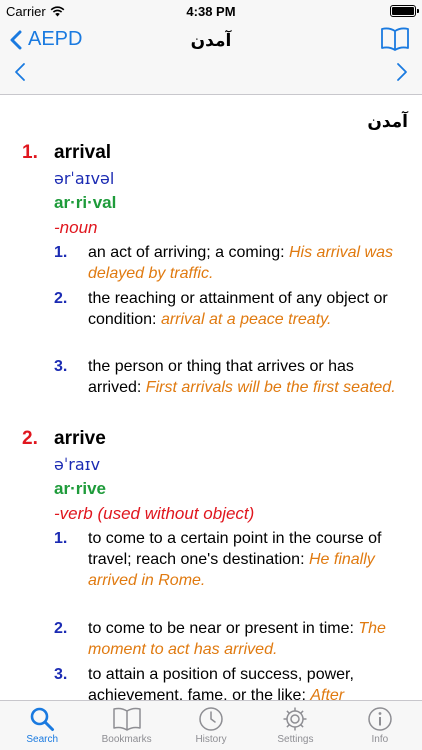 The height and width of the screenshot is (750, 422). What do you see at coordinates (327, 693) in the screenshot?
I see `sense-example: After` at bounding box center [327, 693].